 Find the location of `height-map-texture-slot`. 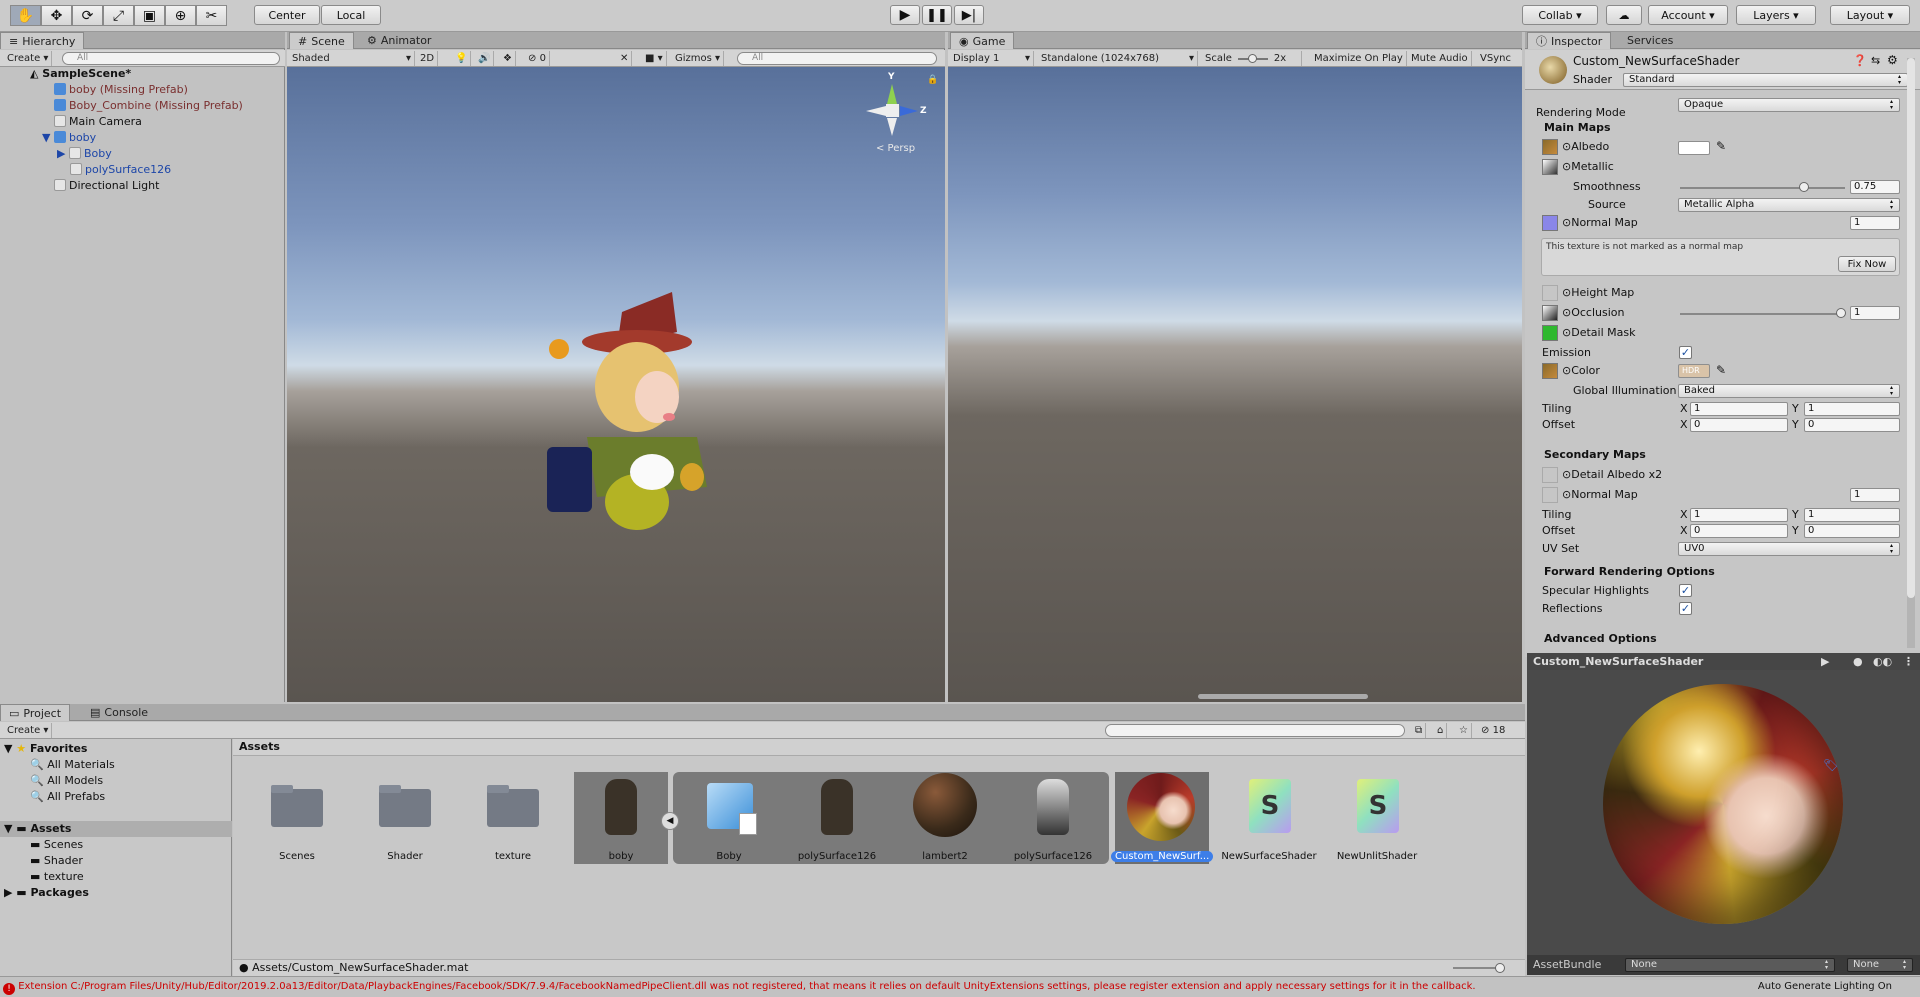

height-map-texture-slot is located at coordinates (1550, 293).